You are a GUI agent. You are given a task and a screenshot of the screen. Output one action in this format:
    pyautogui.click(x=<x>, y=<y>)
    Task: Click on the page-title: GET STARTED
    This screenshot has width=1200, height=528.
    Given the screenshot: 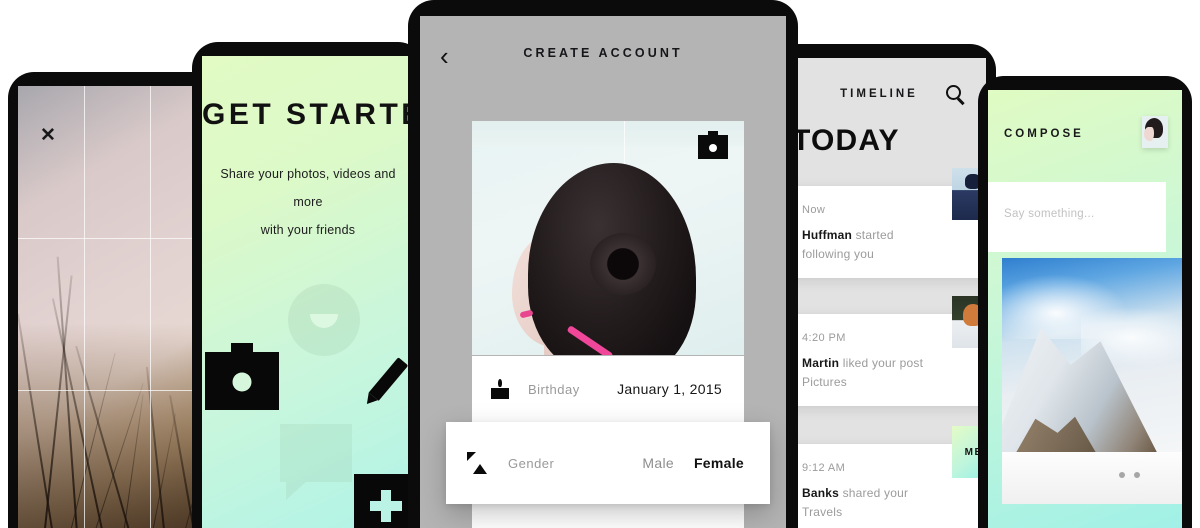 What is the action you would take?
    pyautogui.click(x=308, y=114)
    